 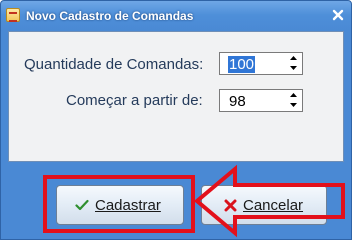 What do you see at coordinates (261, 100) in the screenshot?
I see `start-stepper: 98` at bounding box center [261, 100].